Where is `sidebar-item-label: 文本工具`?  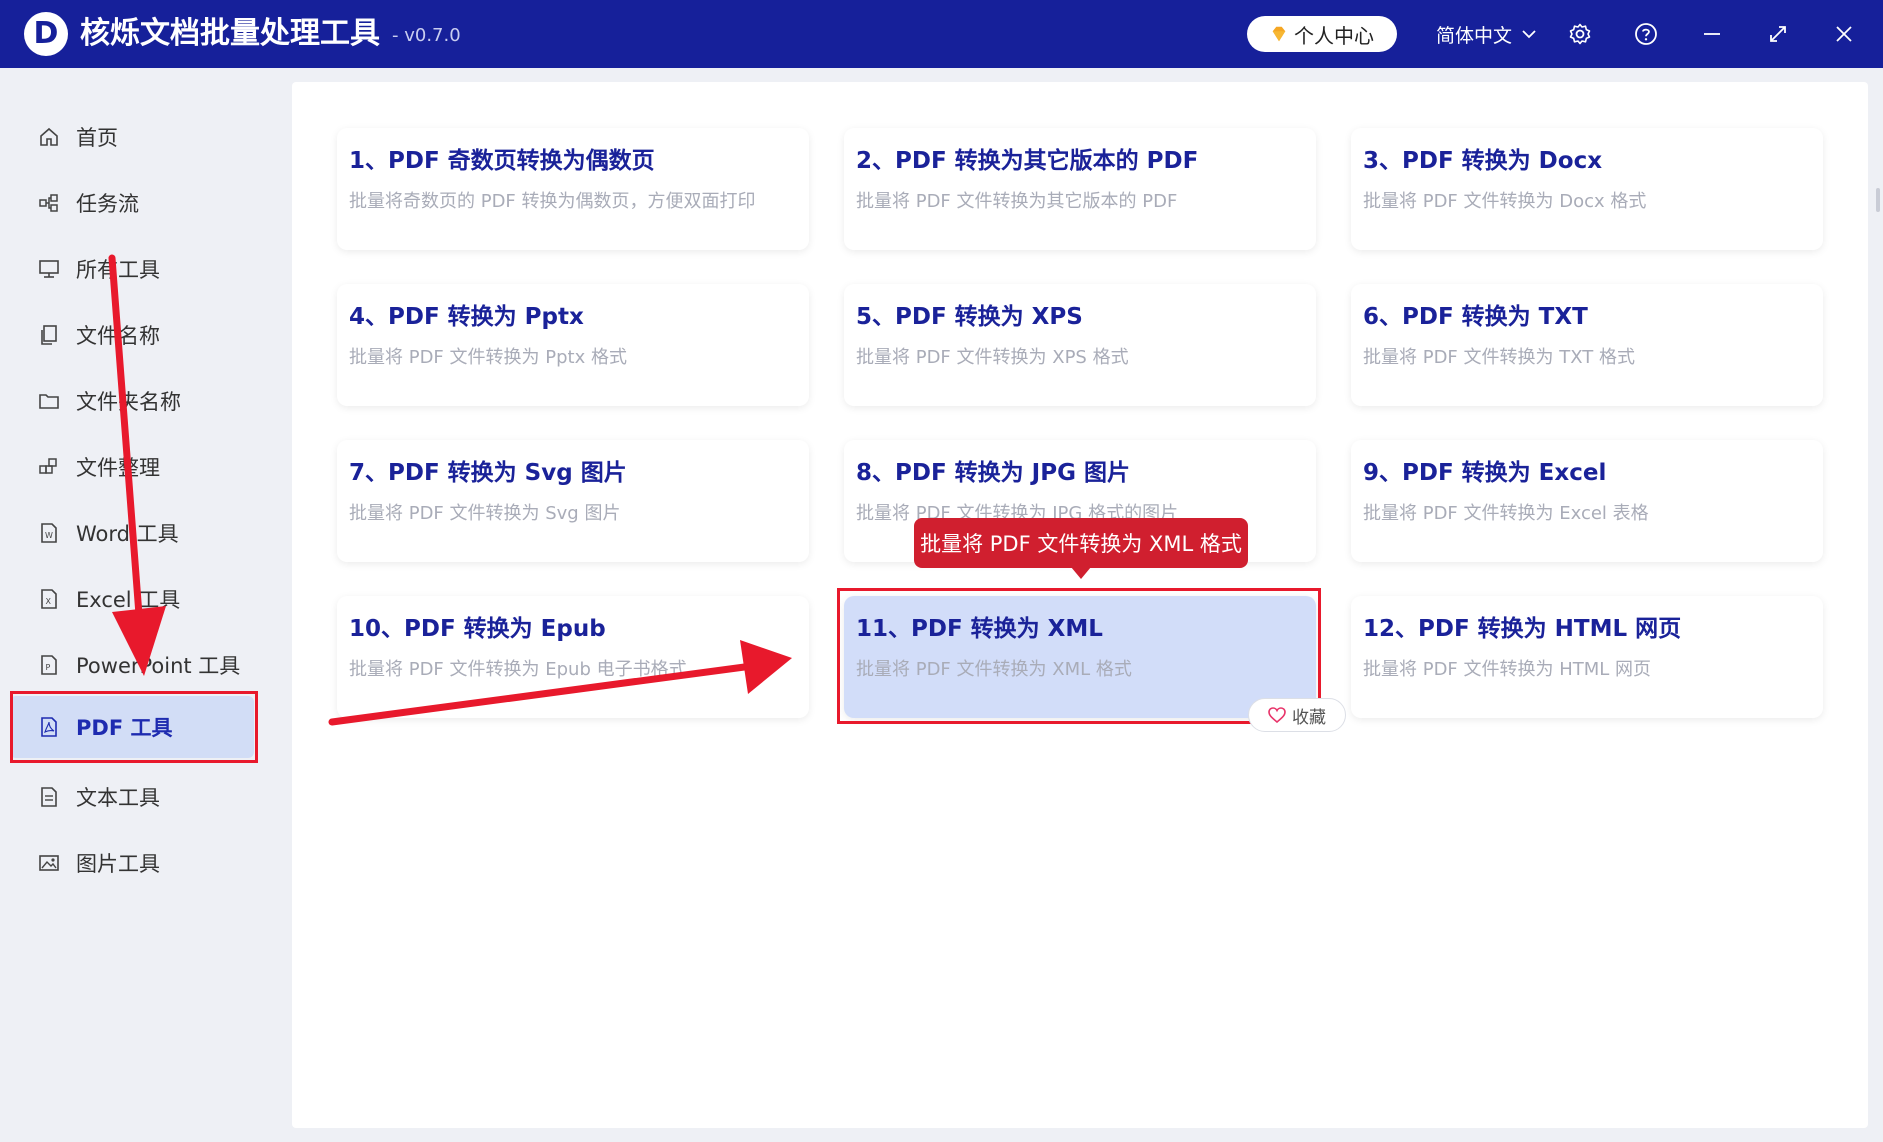
sidebar-item-label: 文本工具 is located at coordinates (118, 798).